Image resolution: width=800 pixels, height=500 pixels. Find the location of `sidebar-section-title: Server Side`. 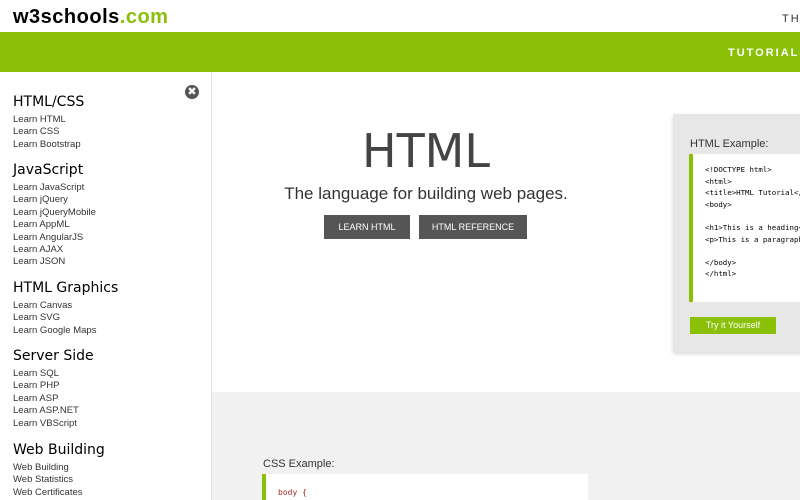

sidebar-section-title: Server Side is located at coordinates (53, 356).